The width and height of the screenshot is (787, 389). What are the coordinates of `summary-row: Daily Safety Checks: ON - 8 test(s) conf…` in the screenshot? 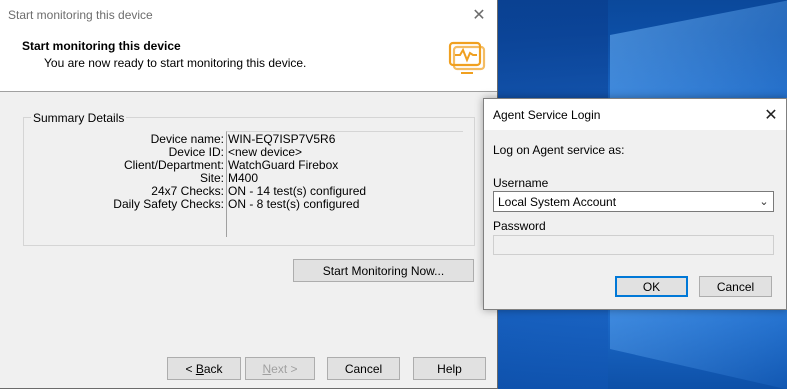 It's located at (231, 204).